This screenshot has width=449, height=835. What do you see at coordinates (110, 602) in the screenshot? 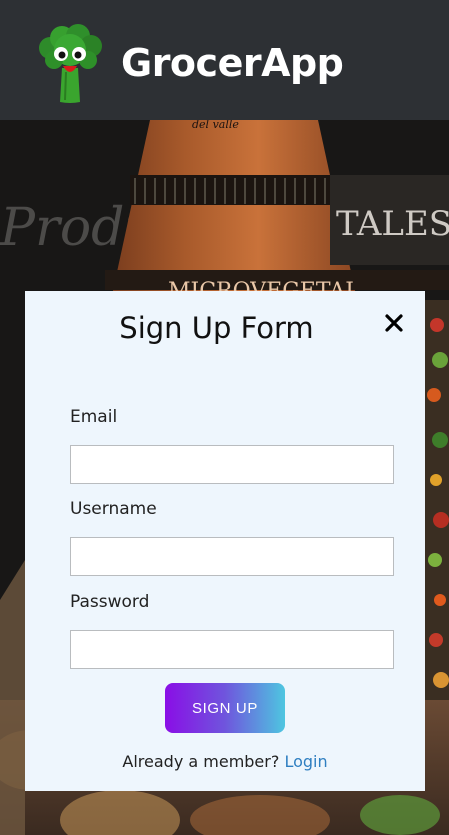
I see `password-label: Password` at bounding box center [110, 602].